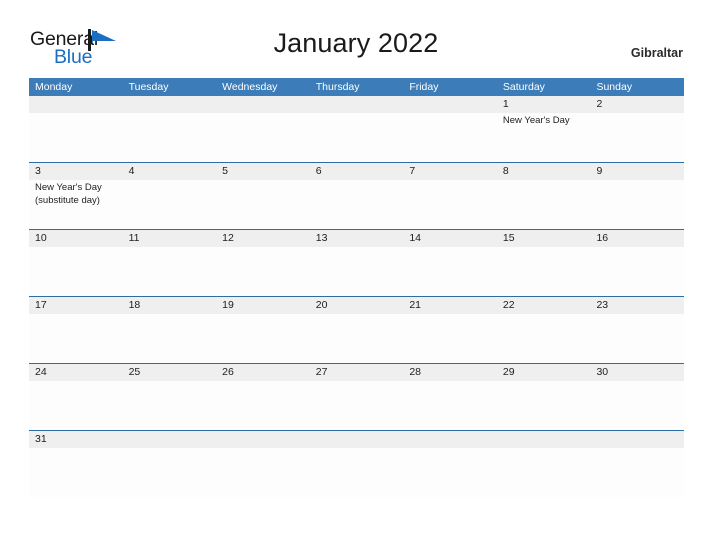 This screenshot has height=550, width=712. I want to click on week-date-band: 10 11 12 13 14 15 16, so click(356, 238).